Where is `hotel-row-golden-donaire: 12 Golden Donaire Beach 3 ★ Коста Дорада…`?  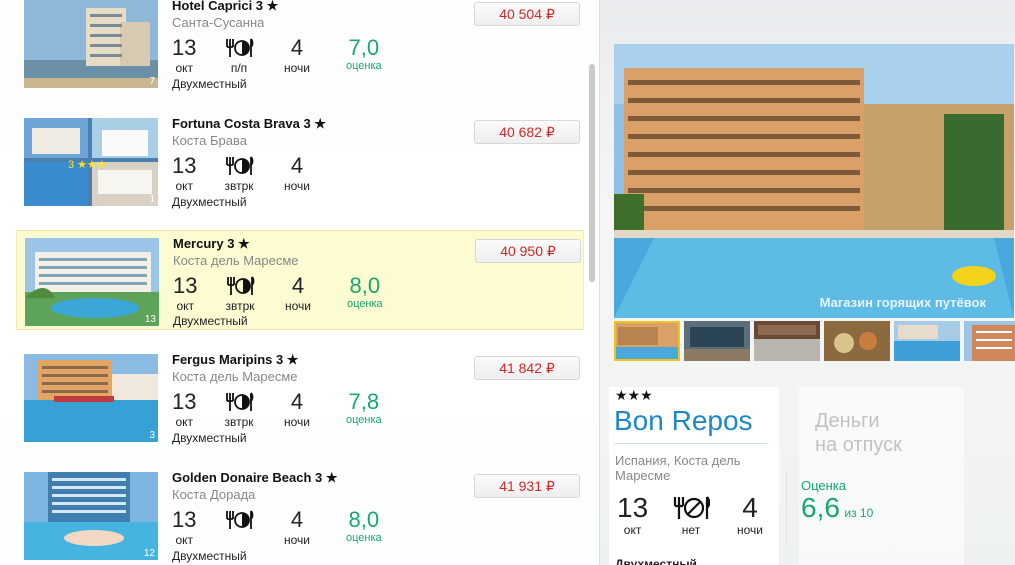
hotel-row-golden-donaire: 12 Golden Donaire Beach 3 ★ Коста Дорада… is located at coordinates (300, 517).